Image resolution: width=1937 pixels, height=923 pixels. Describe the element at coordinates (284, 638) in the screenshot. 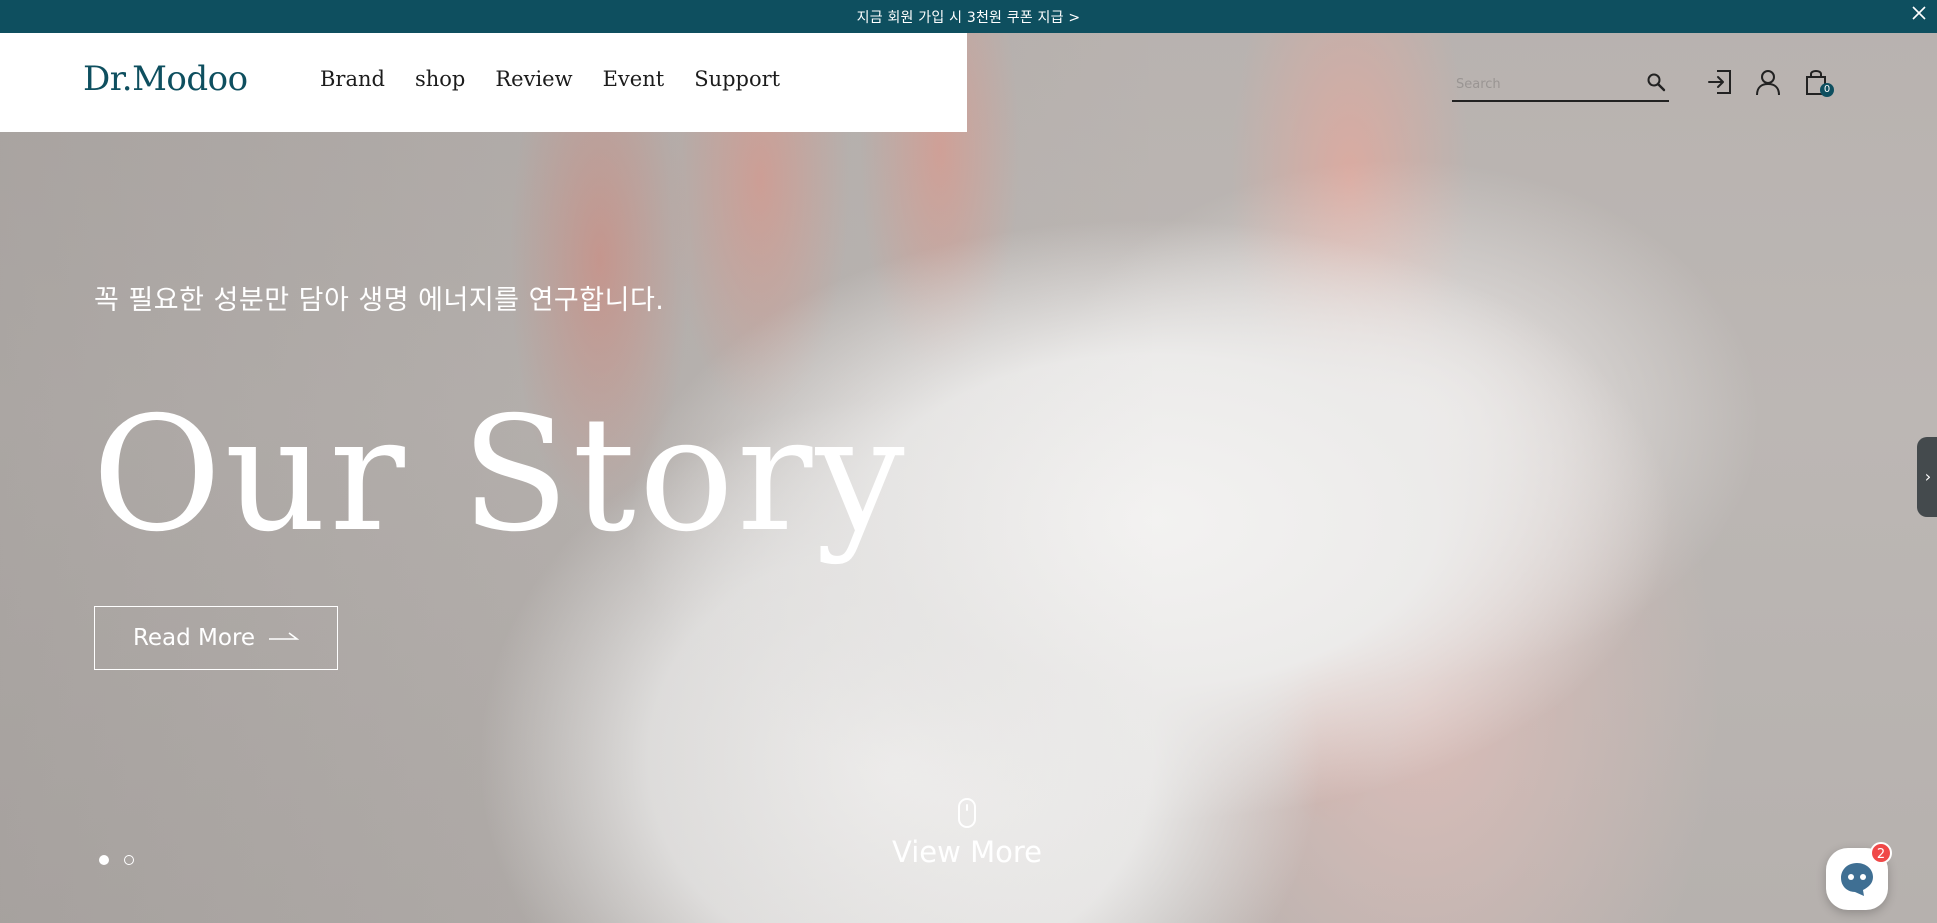

I see `arrow-right-icon` at that location.